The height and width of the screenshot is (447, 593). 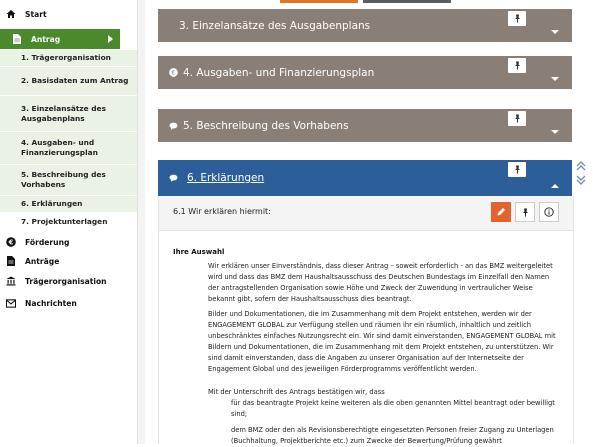 I want to click on nav-traegerorganisation-label: Trägerorganisation, so click(x=66, y=281).